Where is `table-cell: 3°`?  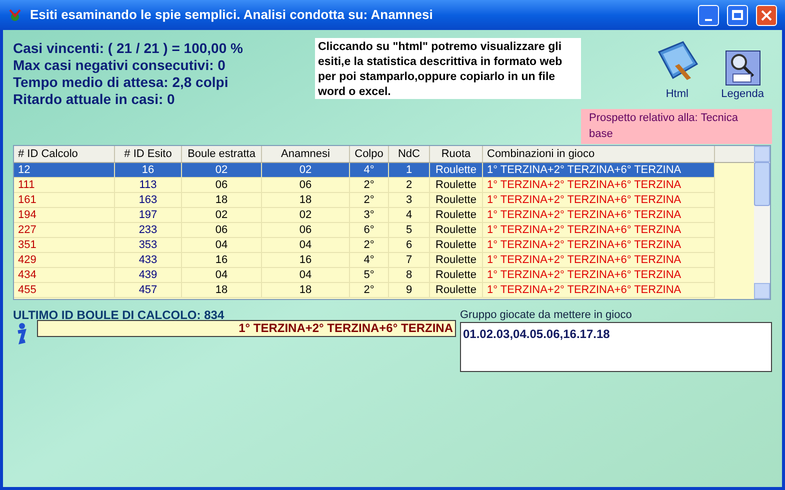 table-cell: 3° is located at coordinates (369, 215).